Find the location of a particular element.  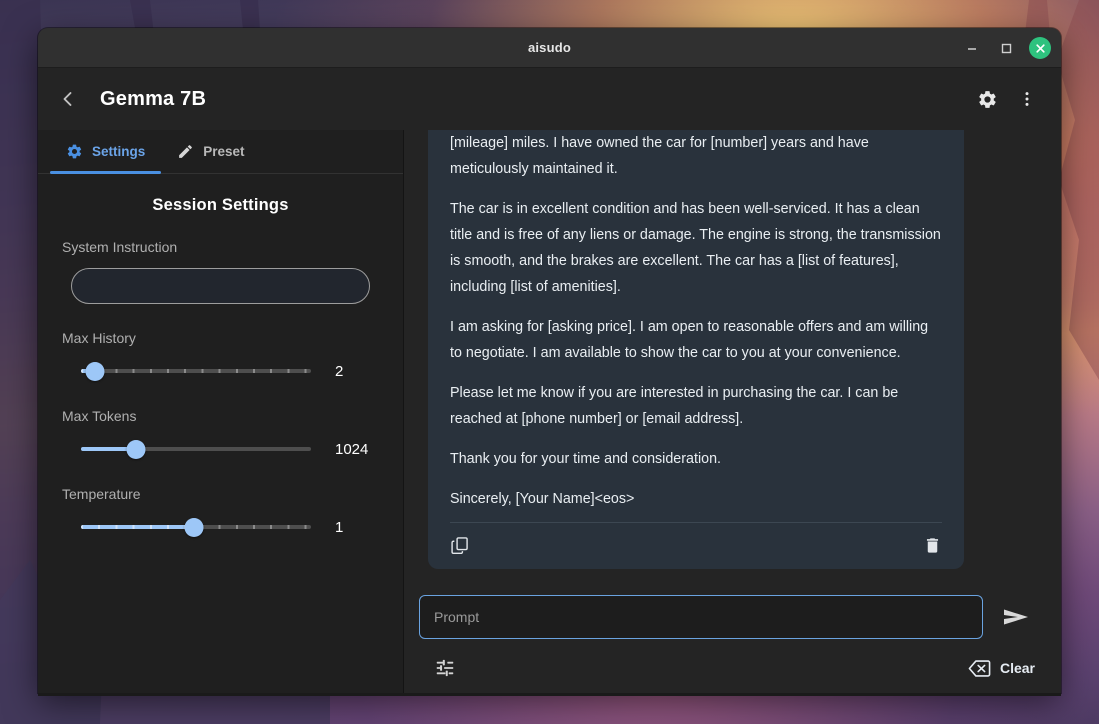

tune-sliders-icon is located at coordinates (445, 668).